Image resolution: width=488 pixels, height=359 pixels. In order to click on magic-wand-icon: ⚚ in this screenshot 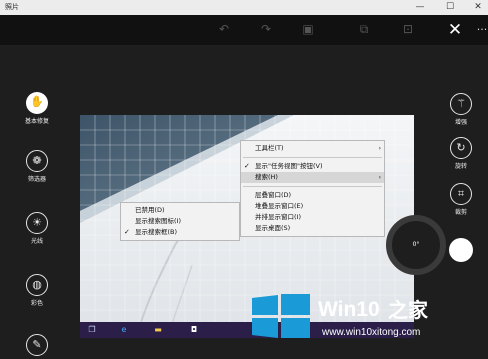, I will do `click(461, 104)`.